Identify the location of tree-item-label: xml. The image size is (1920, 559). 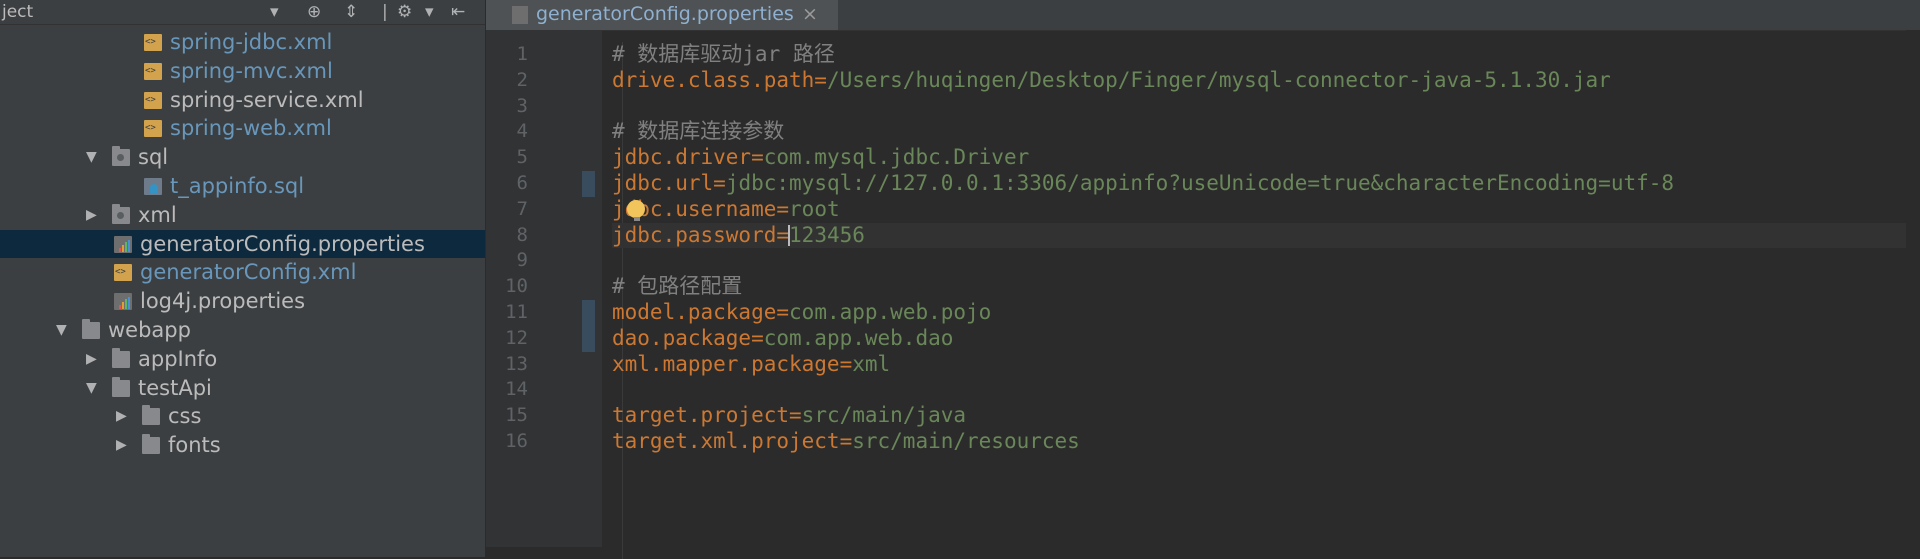
(157, 214).